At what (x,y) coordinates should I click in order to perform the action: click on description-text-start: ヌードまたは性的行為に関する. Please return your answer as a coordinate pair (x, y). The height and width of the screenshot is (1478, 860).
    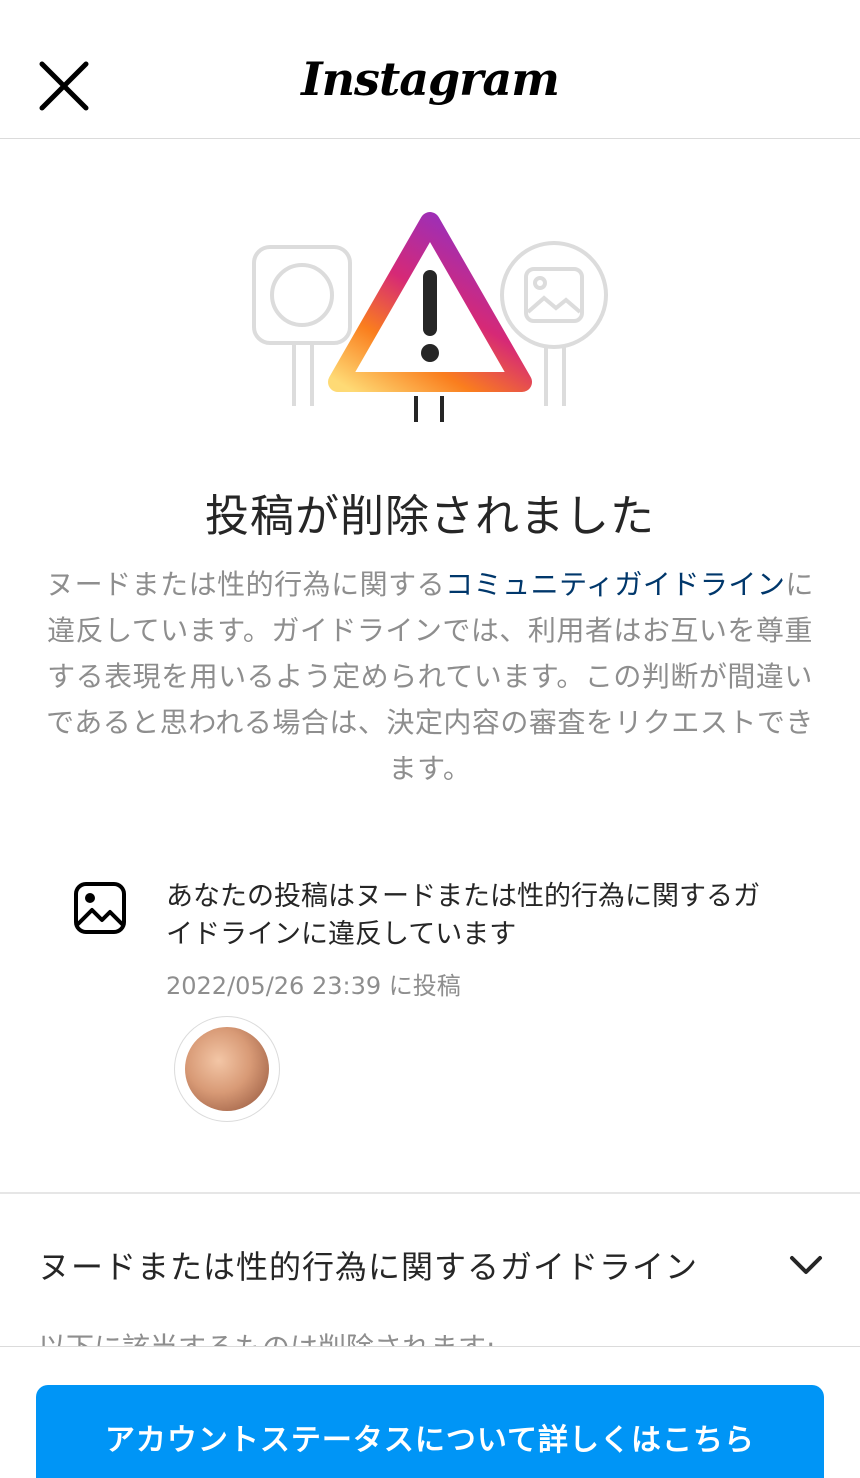
    Looking at the image, I should click on (246, 584).